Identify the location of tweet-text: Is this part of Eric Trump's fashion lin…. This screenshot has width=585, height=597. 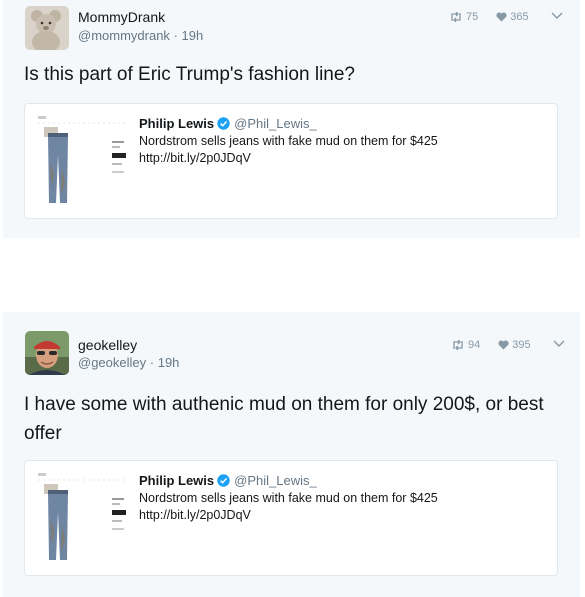
(189, 74).